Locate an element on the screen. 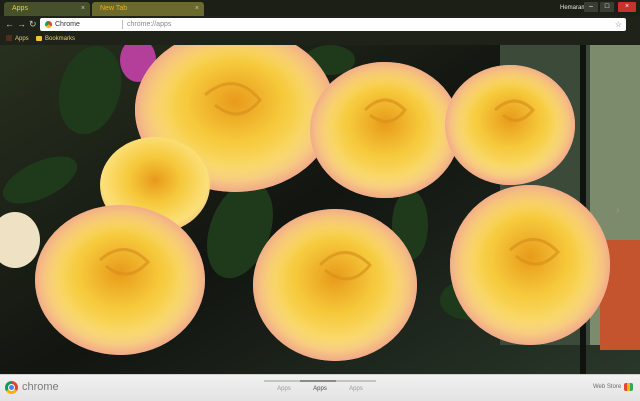 Image resolution: width=640 pixels, height=401 pixels. toolbar: ← → ↻ Chrome chrome://apps ☆ is located at coordinates (320, 24).